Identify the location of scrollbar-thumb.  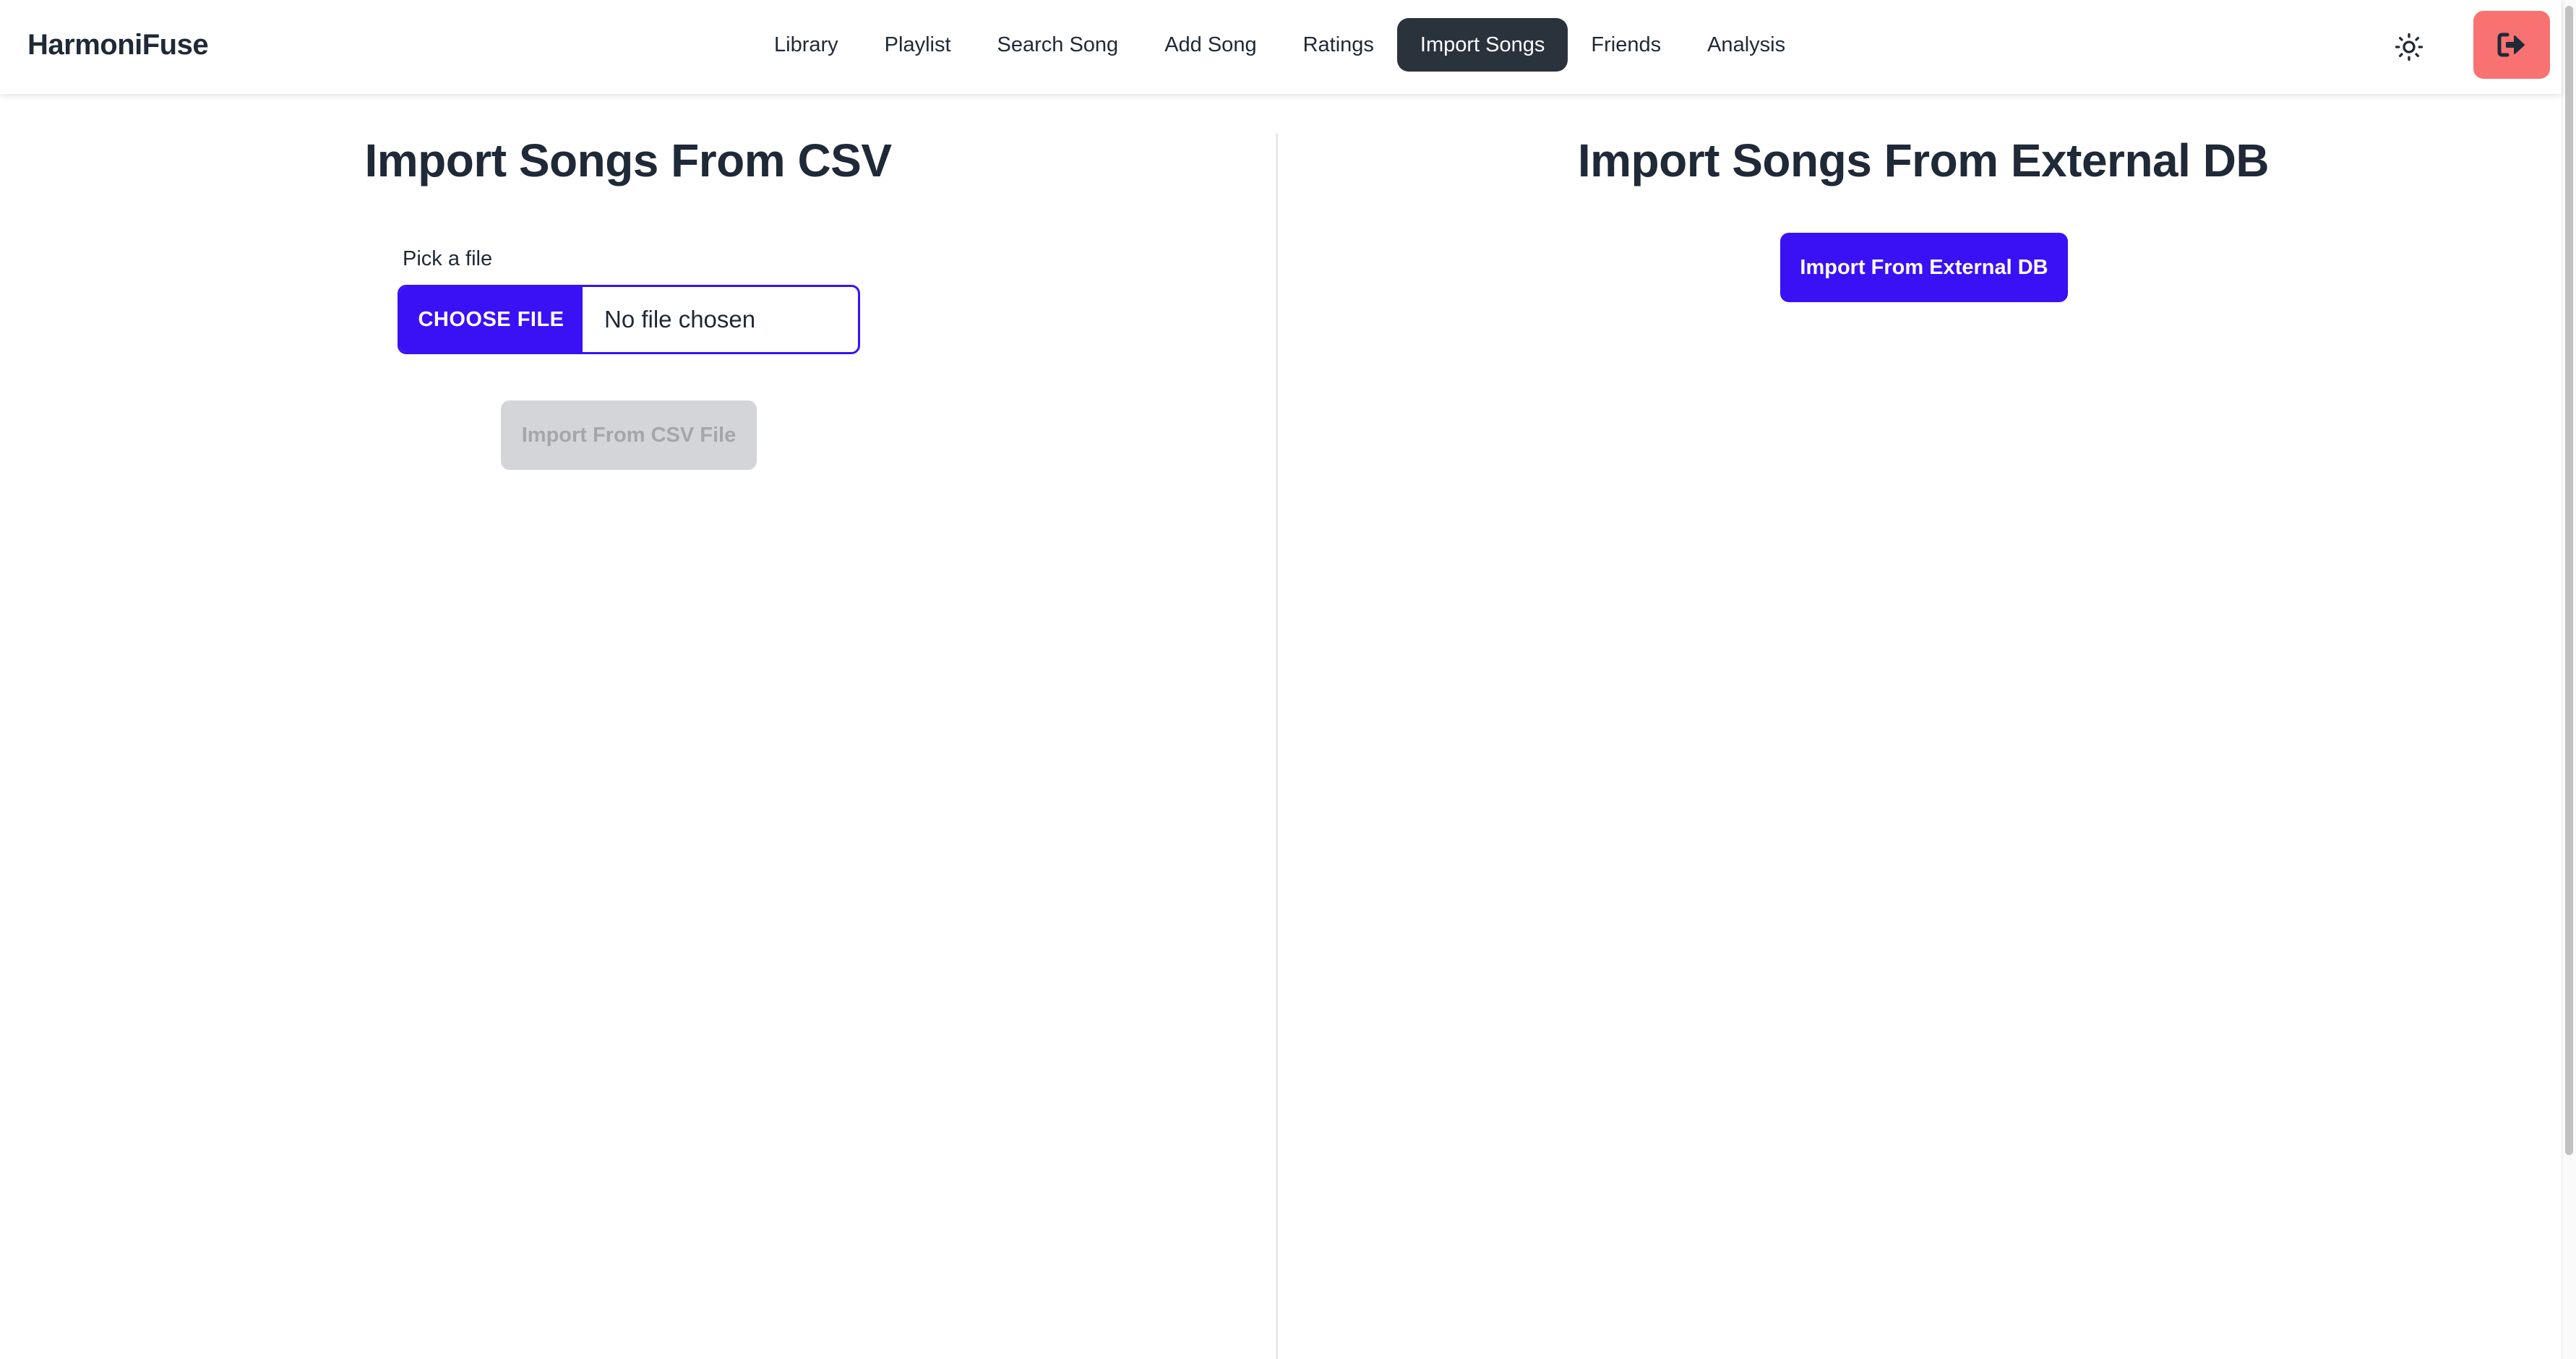
(2569, 580).